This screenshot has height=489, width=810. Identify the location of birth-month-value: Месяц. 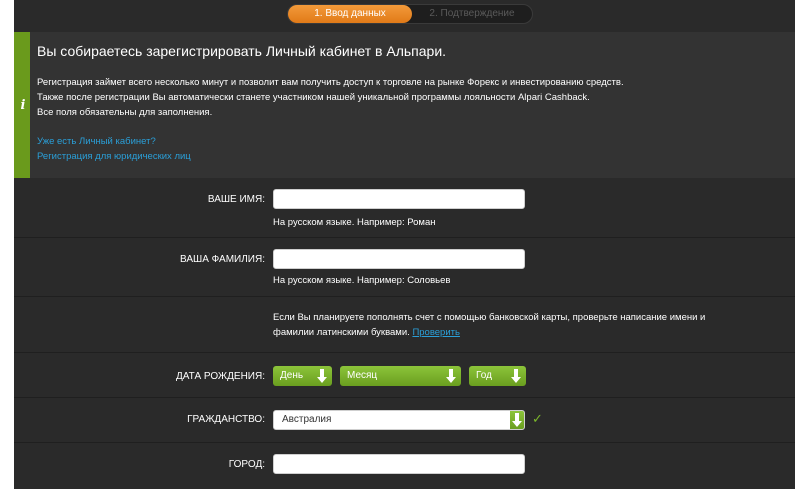
(362, 375).